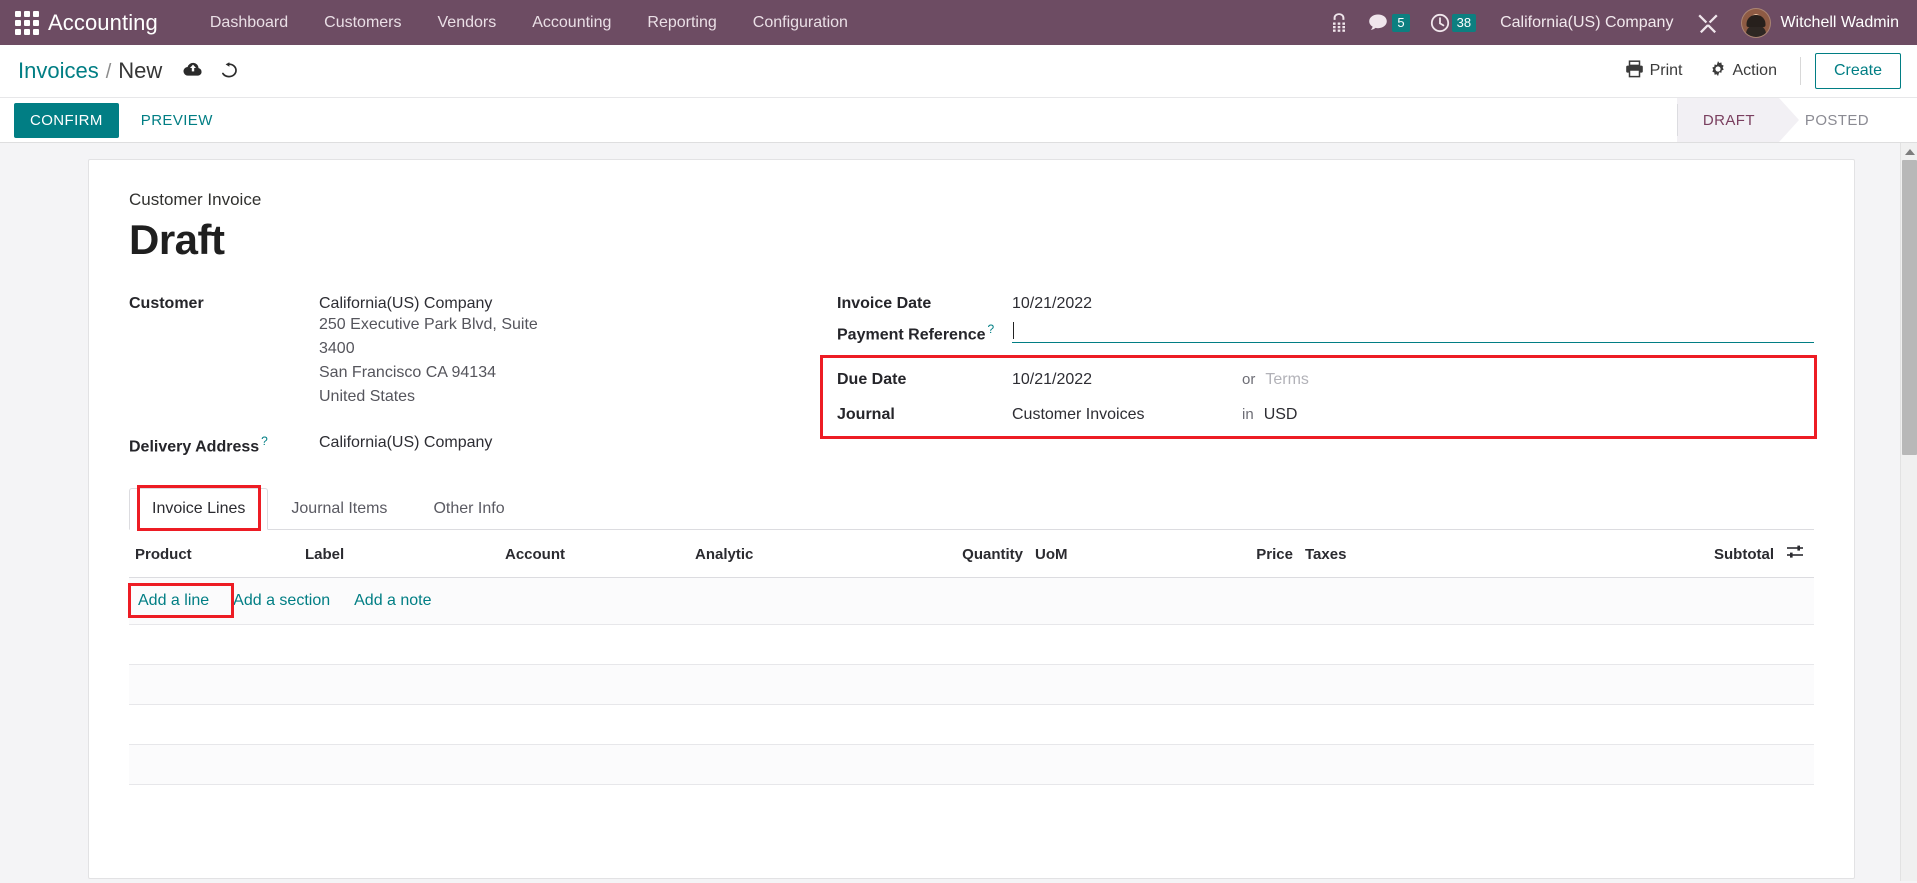 The height and width of the screenshot is (883, 1917). I want to click on menu-configuration: Configuration, so click(800, 23).